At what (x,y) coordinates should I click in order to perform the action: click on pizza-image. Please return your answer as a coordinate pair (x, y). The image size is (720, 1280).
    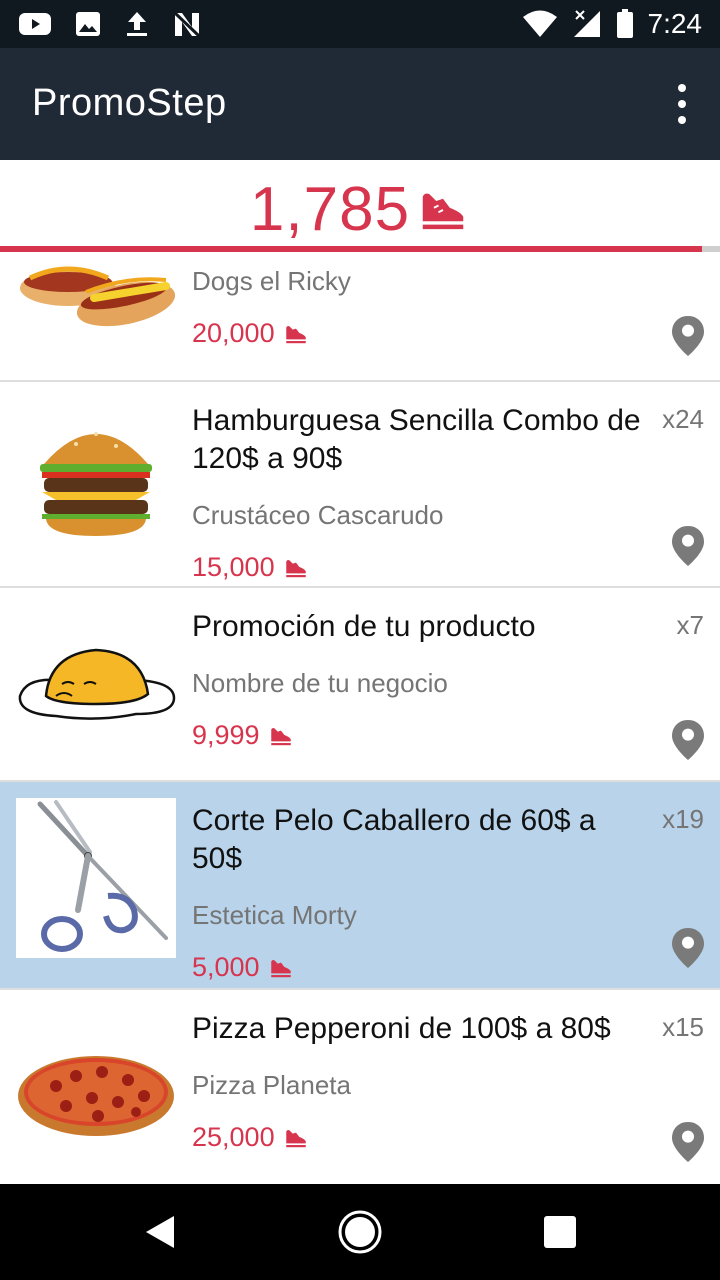
    Looking at the image, I should click on (96, 1096).